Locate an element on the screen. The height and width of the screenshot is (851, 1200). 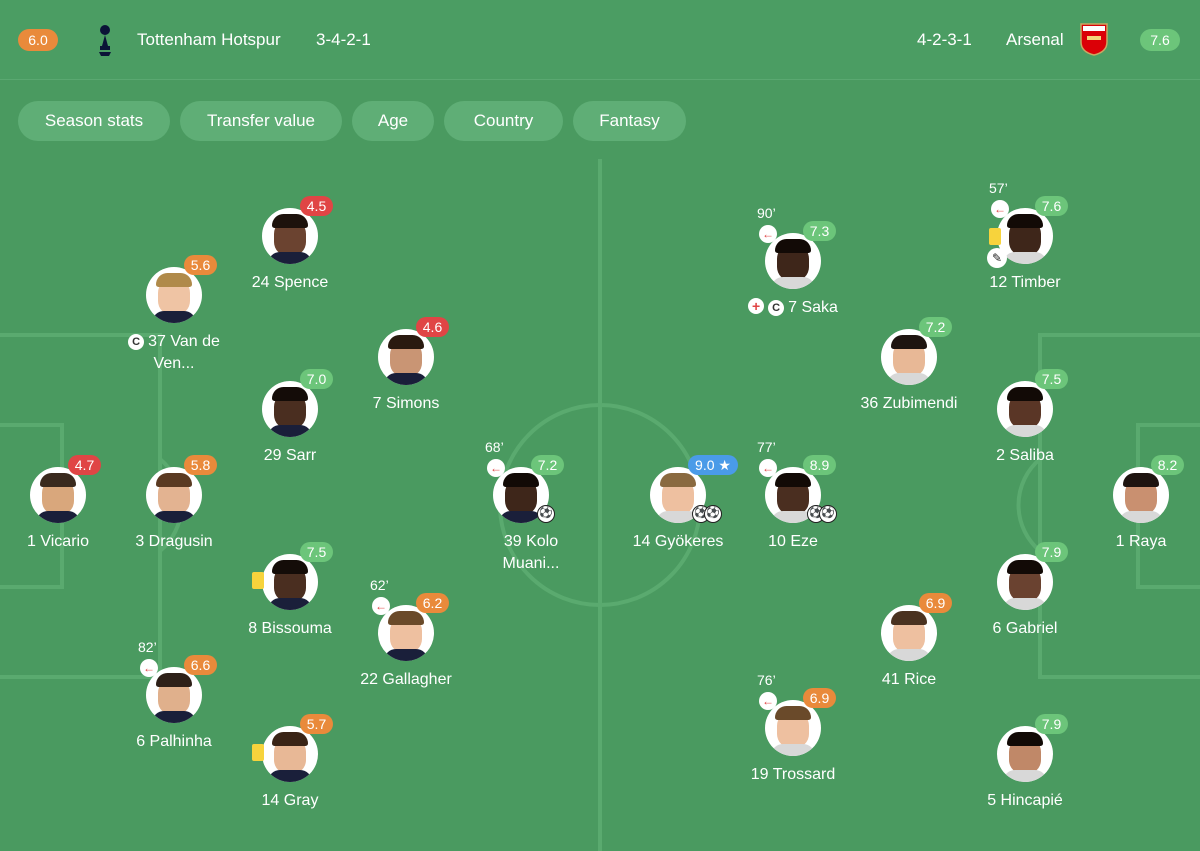
player-name: 5 Hincapié is located at coordinates (1025, 800).